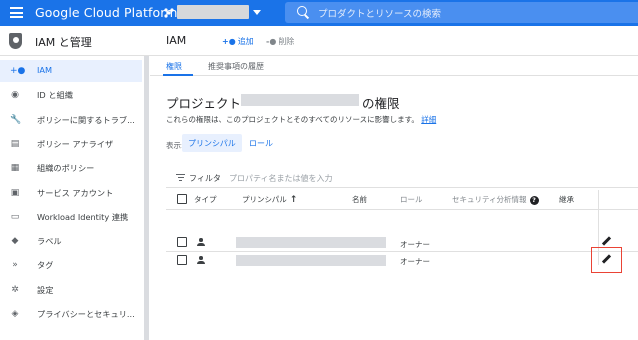  I want to click on view-label: 表示:, so click(175, 145).